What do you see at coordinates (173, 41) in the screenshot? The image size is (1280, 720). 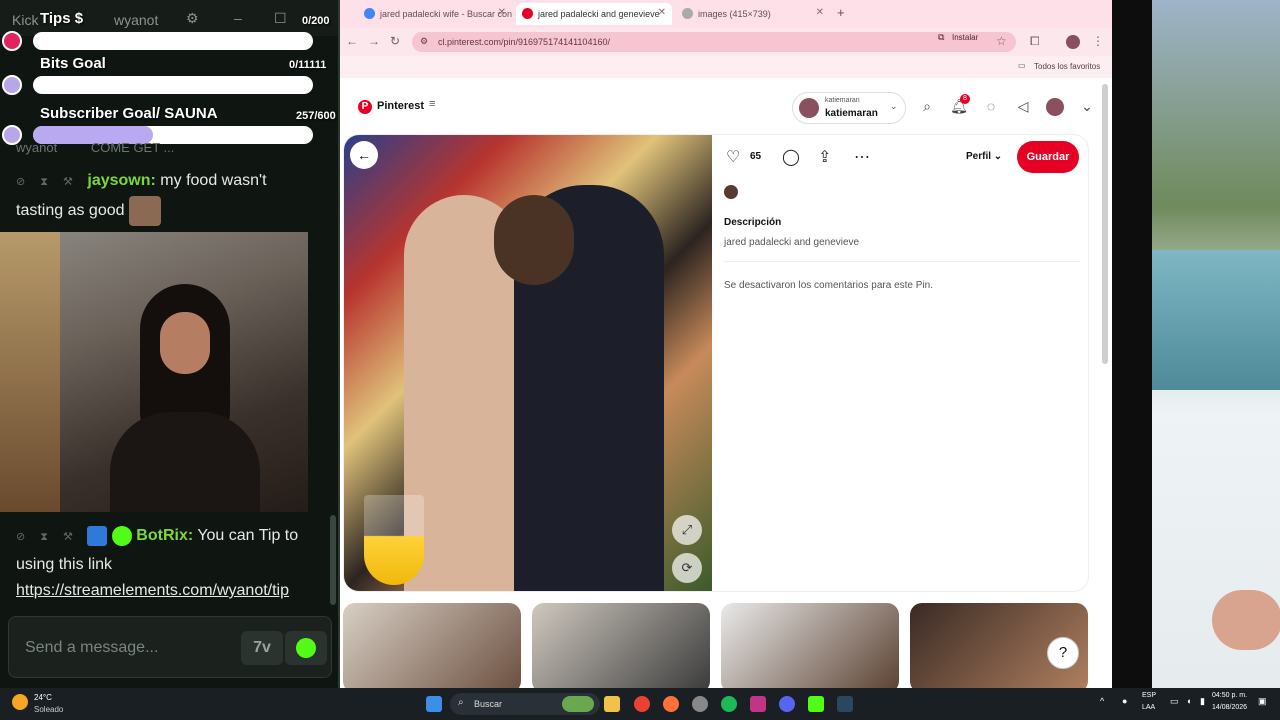 I see `tips-goal-bar` at bounding box center [173, 41].